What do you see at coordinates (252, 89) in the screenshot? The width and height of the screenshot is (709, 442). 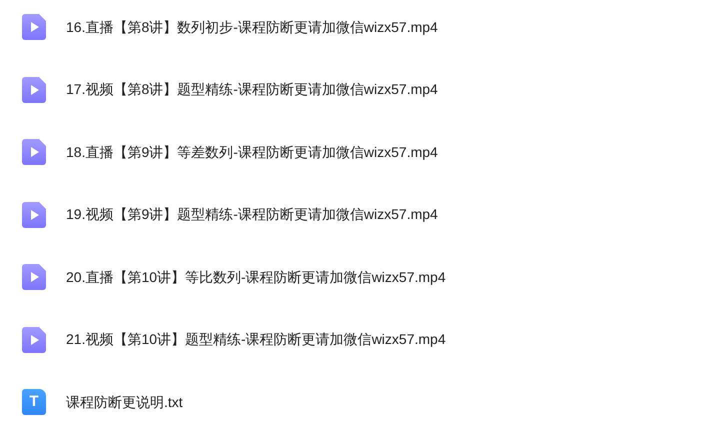 I see `file-name: 17.视频【第8讲】题型精练-课程防断更请加微信wizx57.mp4` at bounding box center [252, 89].